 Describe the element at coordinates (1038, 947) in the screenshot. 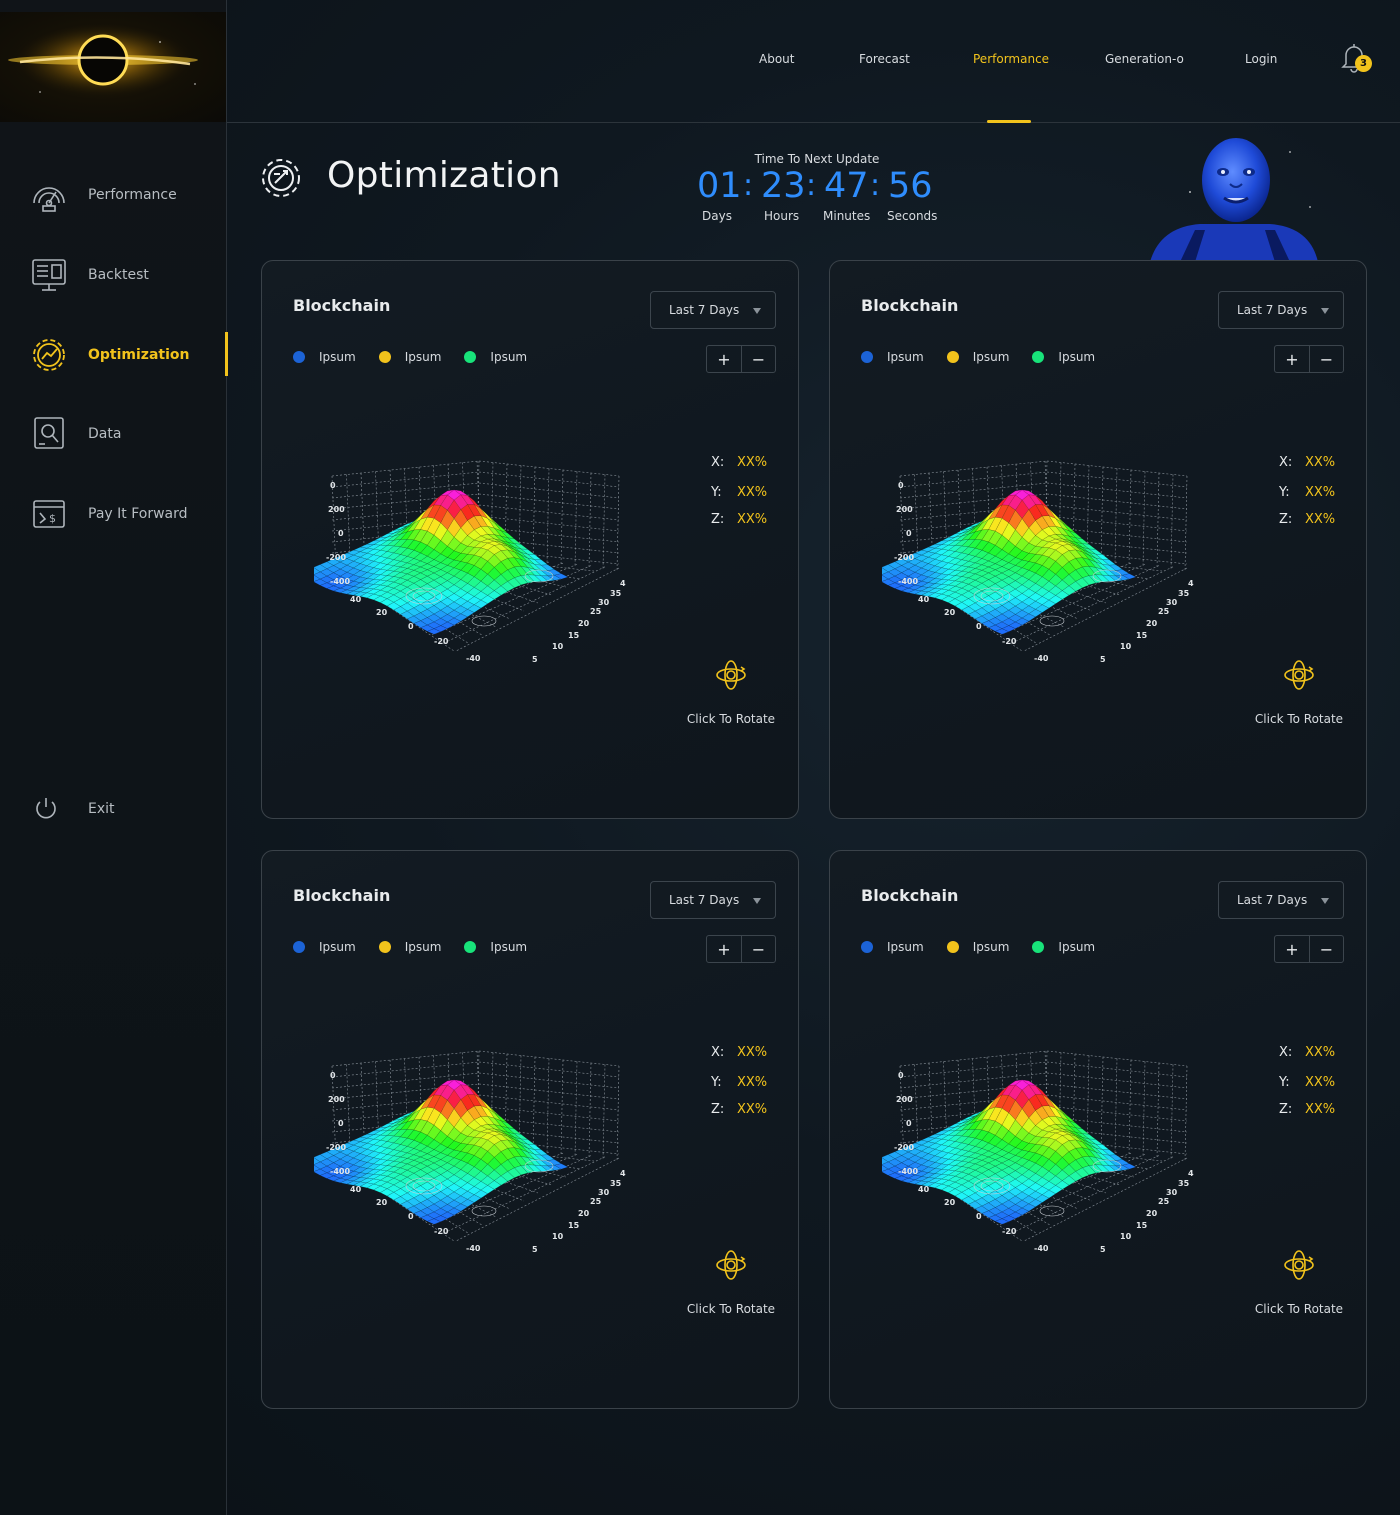

I see `legend-dot-green` at that location.